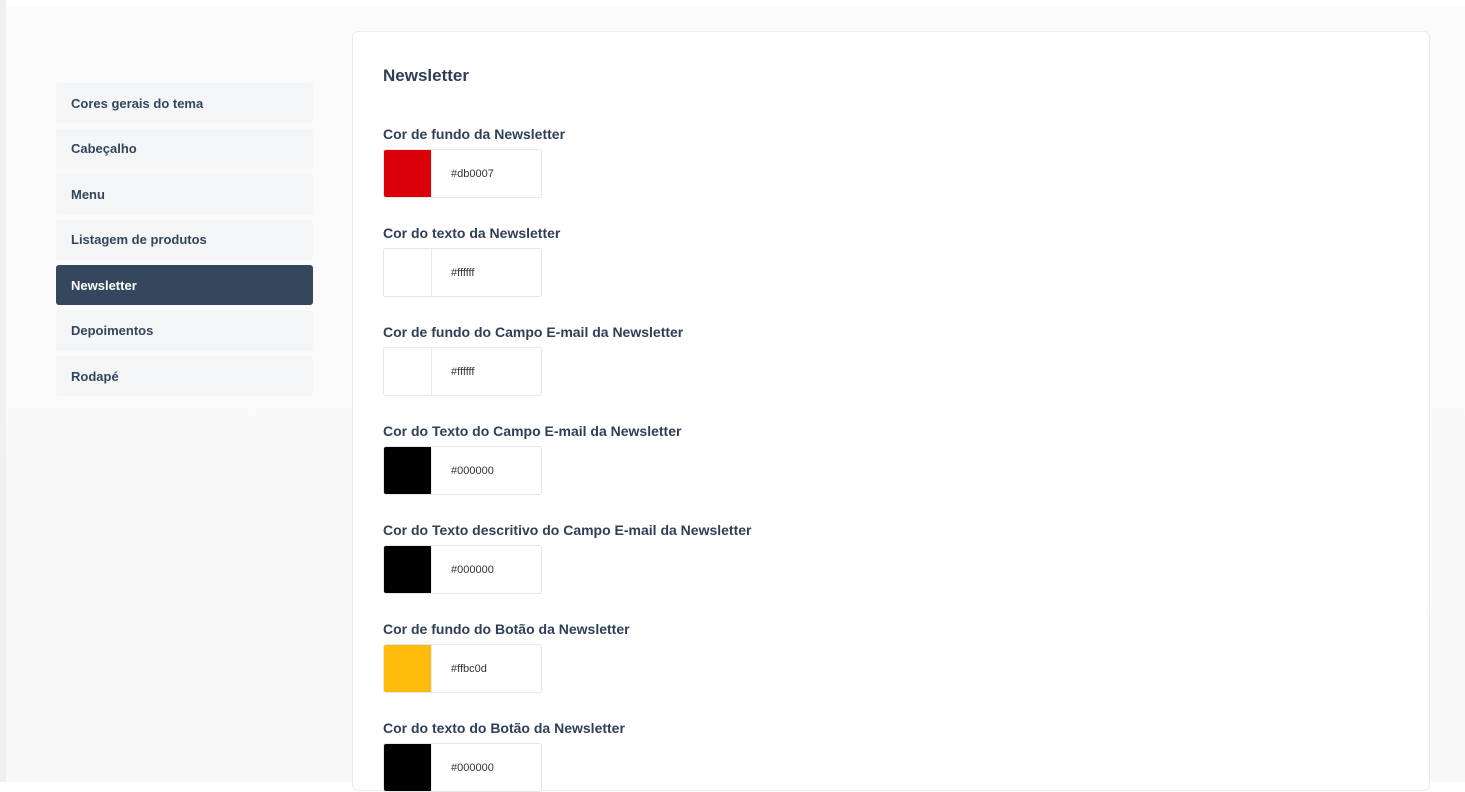 This screenshot has height=792, width=1465. Describe the element at coordinates (906, 260) in the screenshot. I see `color-field: Cor do texto da Newsletter #ffffff` at that location.